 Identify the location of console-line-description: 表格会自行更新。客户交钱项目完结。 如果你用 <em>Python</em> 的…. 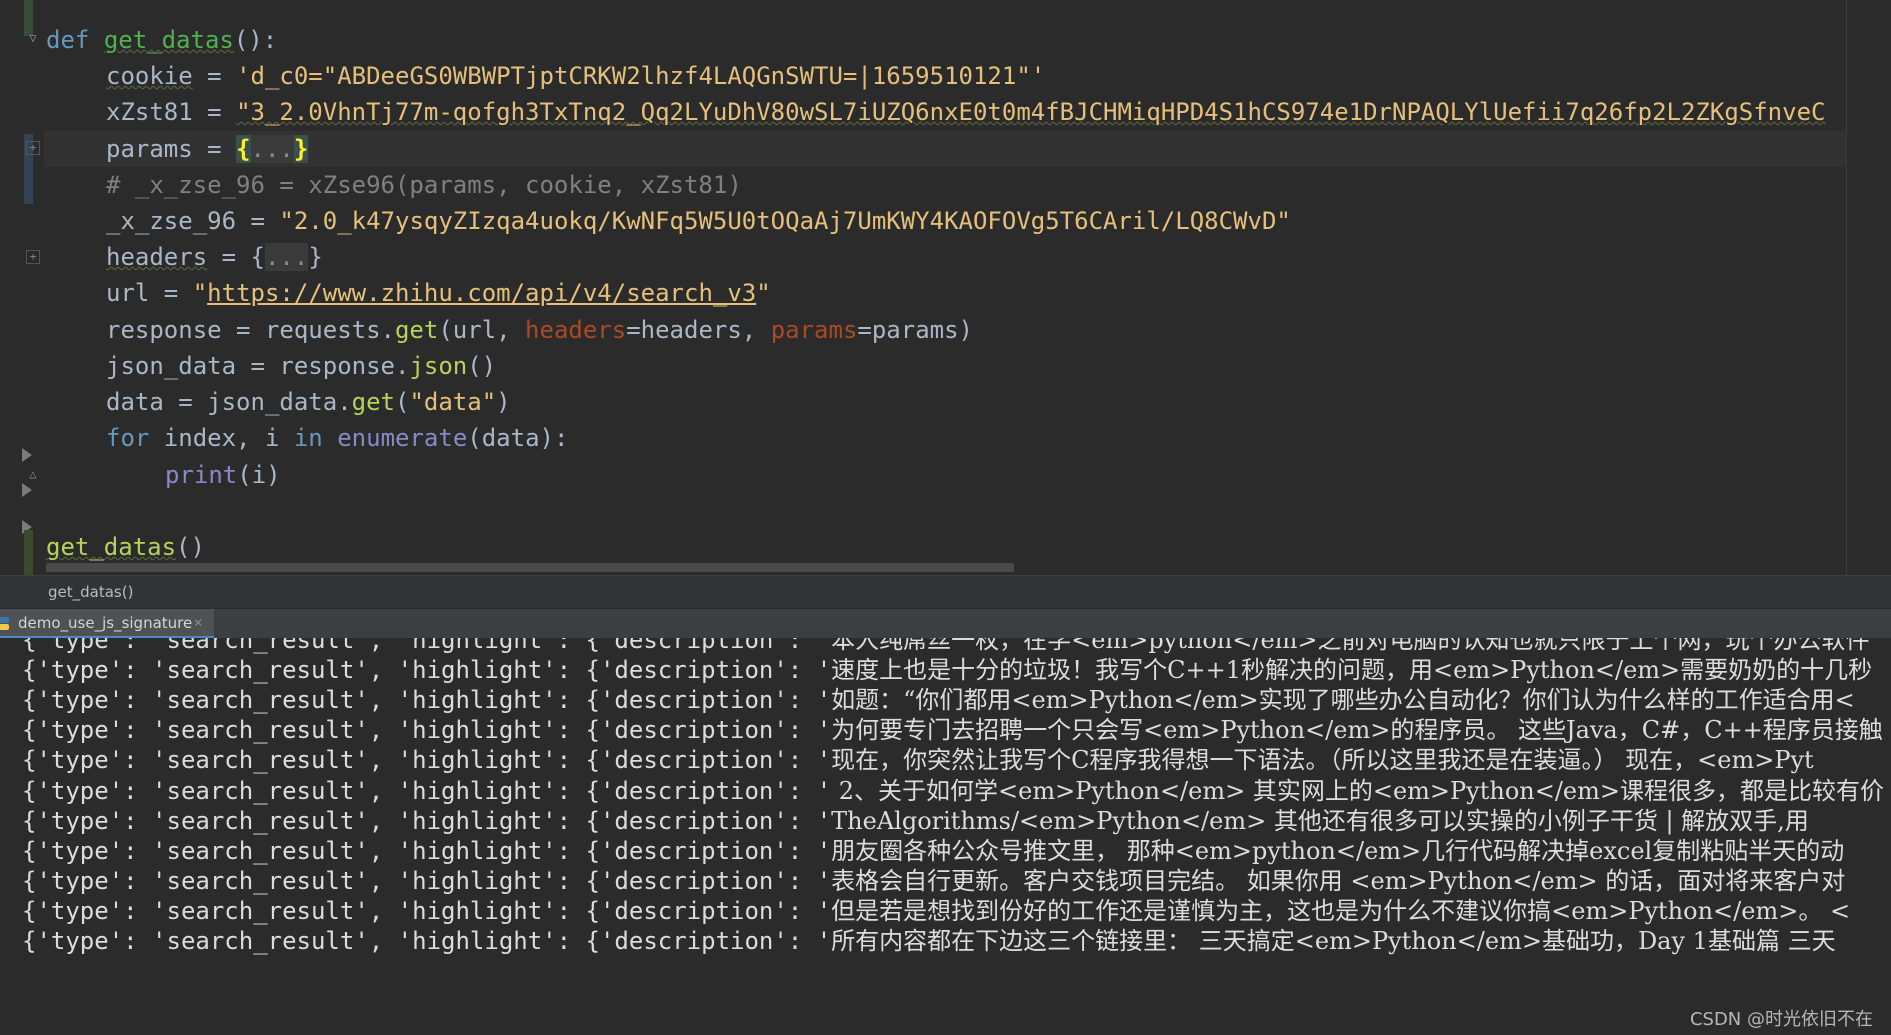
(1338, 880).